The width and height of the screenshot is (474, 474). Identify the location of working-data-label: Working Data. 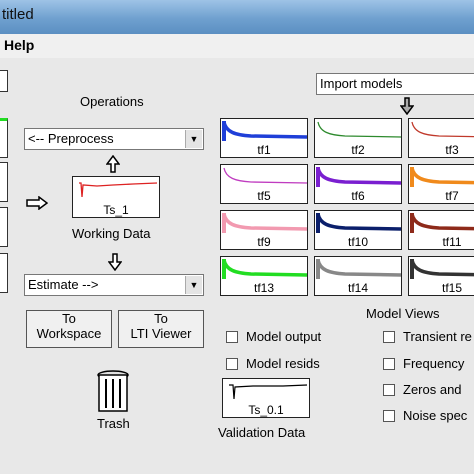
(111, 233).